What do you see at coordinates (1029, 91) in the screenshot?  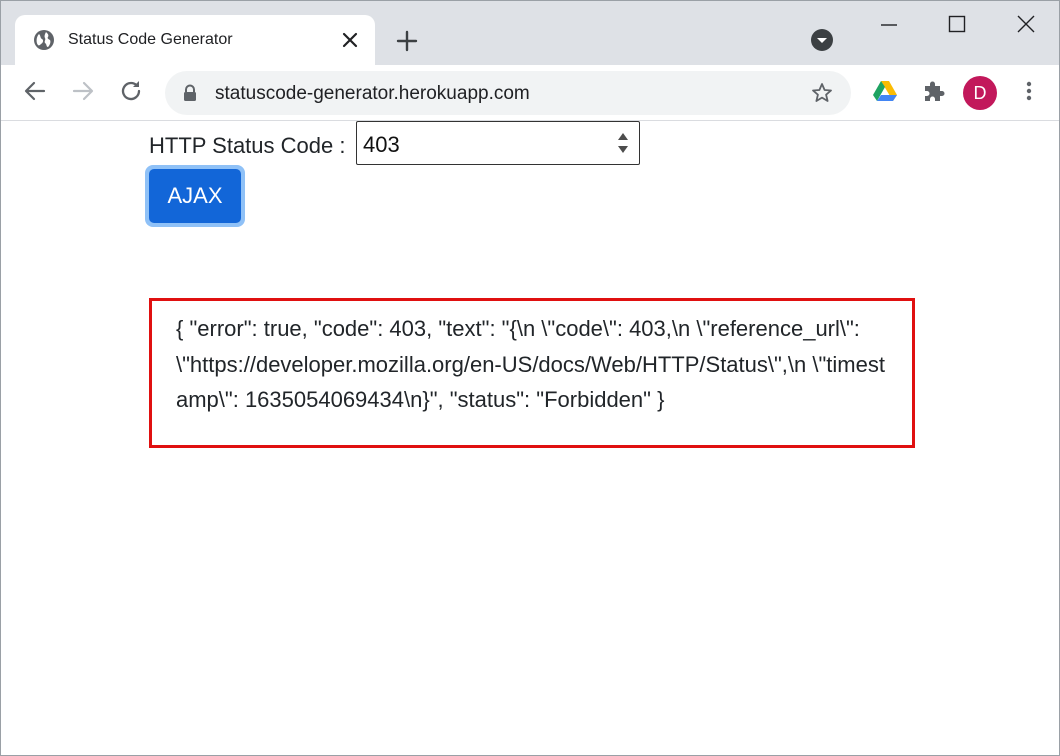 I see `more-menu-icon` at bounding box center [1029, 91].